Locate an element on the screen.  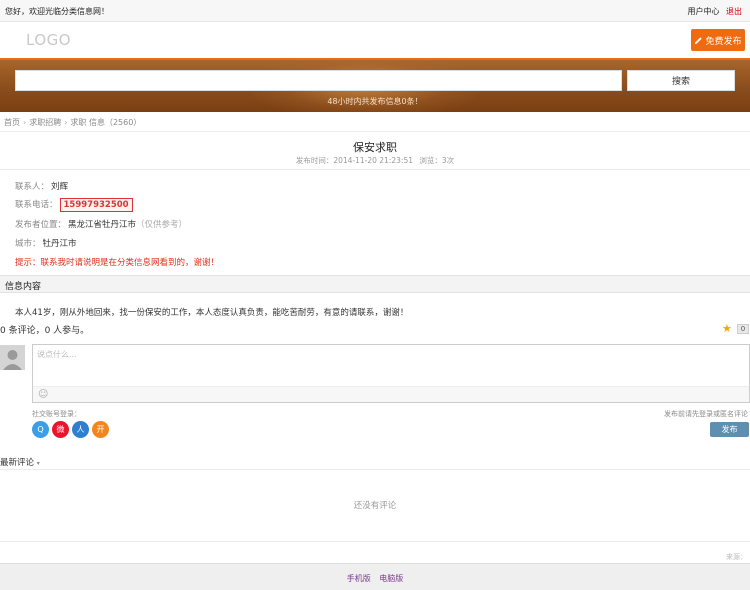
kaixin-glyph: 开 is located at coordinates (100, 429).